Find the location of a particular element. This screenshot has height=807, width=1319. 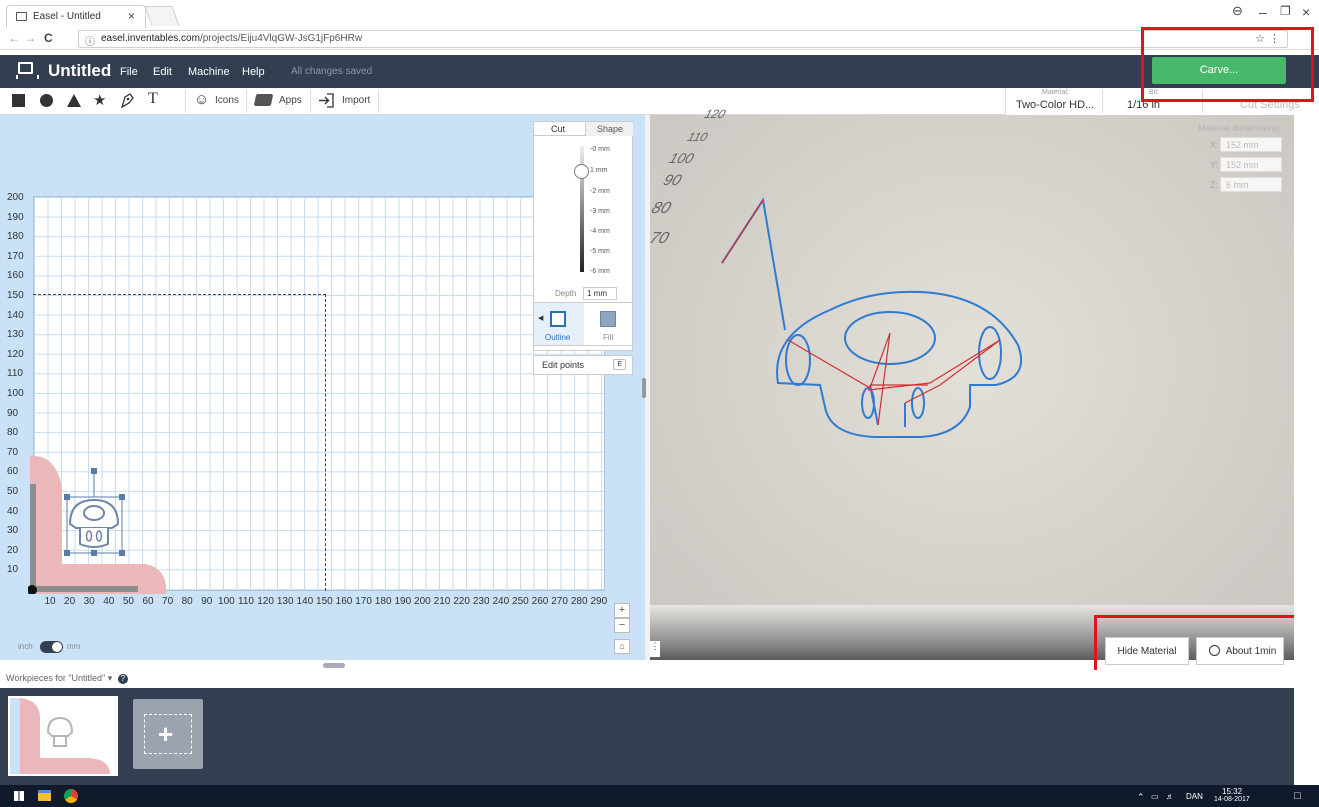

outline-option: ◀ Outline is located at coordinates (559, 324).